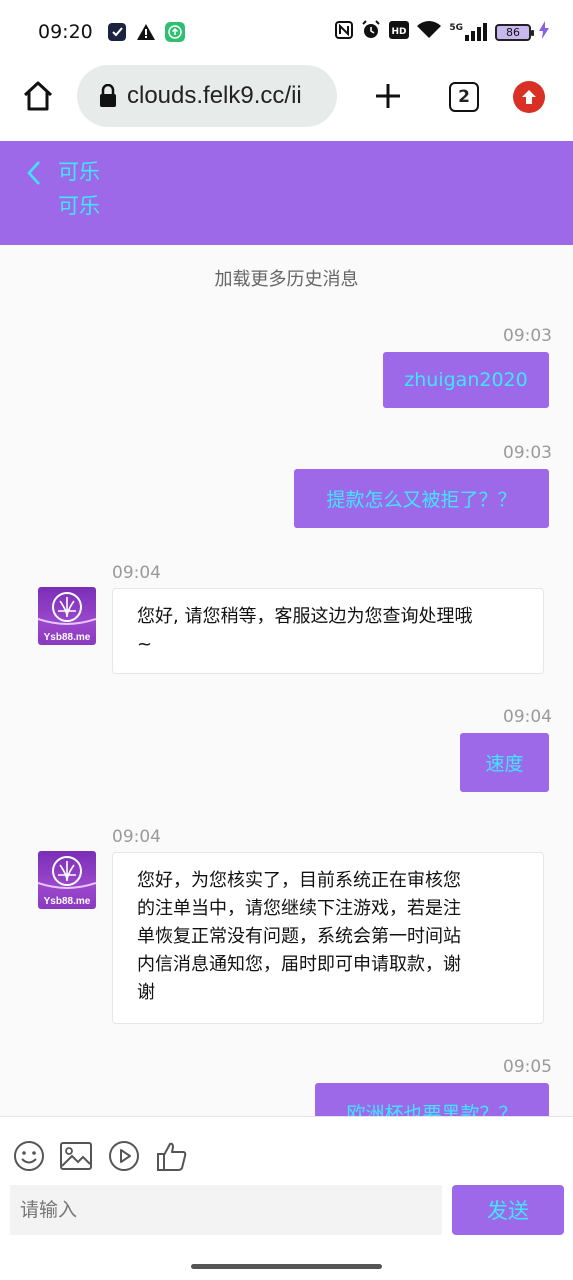 The image size is (573, 1280). I want to click on wifi-icon, so click(429, 32).